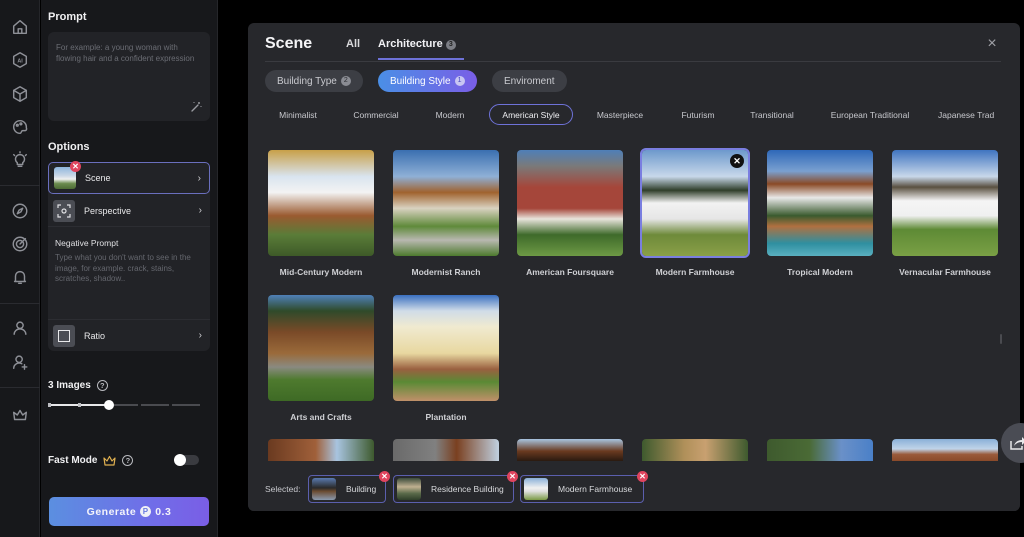  What do you see at coordinates (820, 213) in the screenshot?
I see `style-card: Tropical Modern` at bounding box center [820, 213].